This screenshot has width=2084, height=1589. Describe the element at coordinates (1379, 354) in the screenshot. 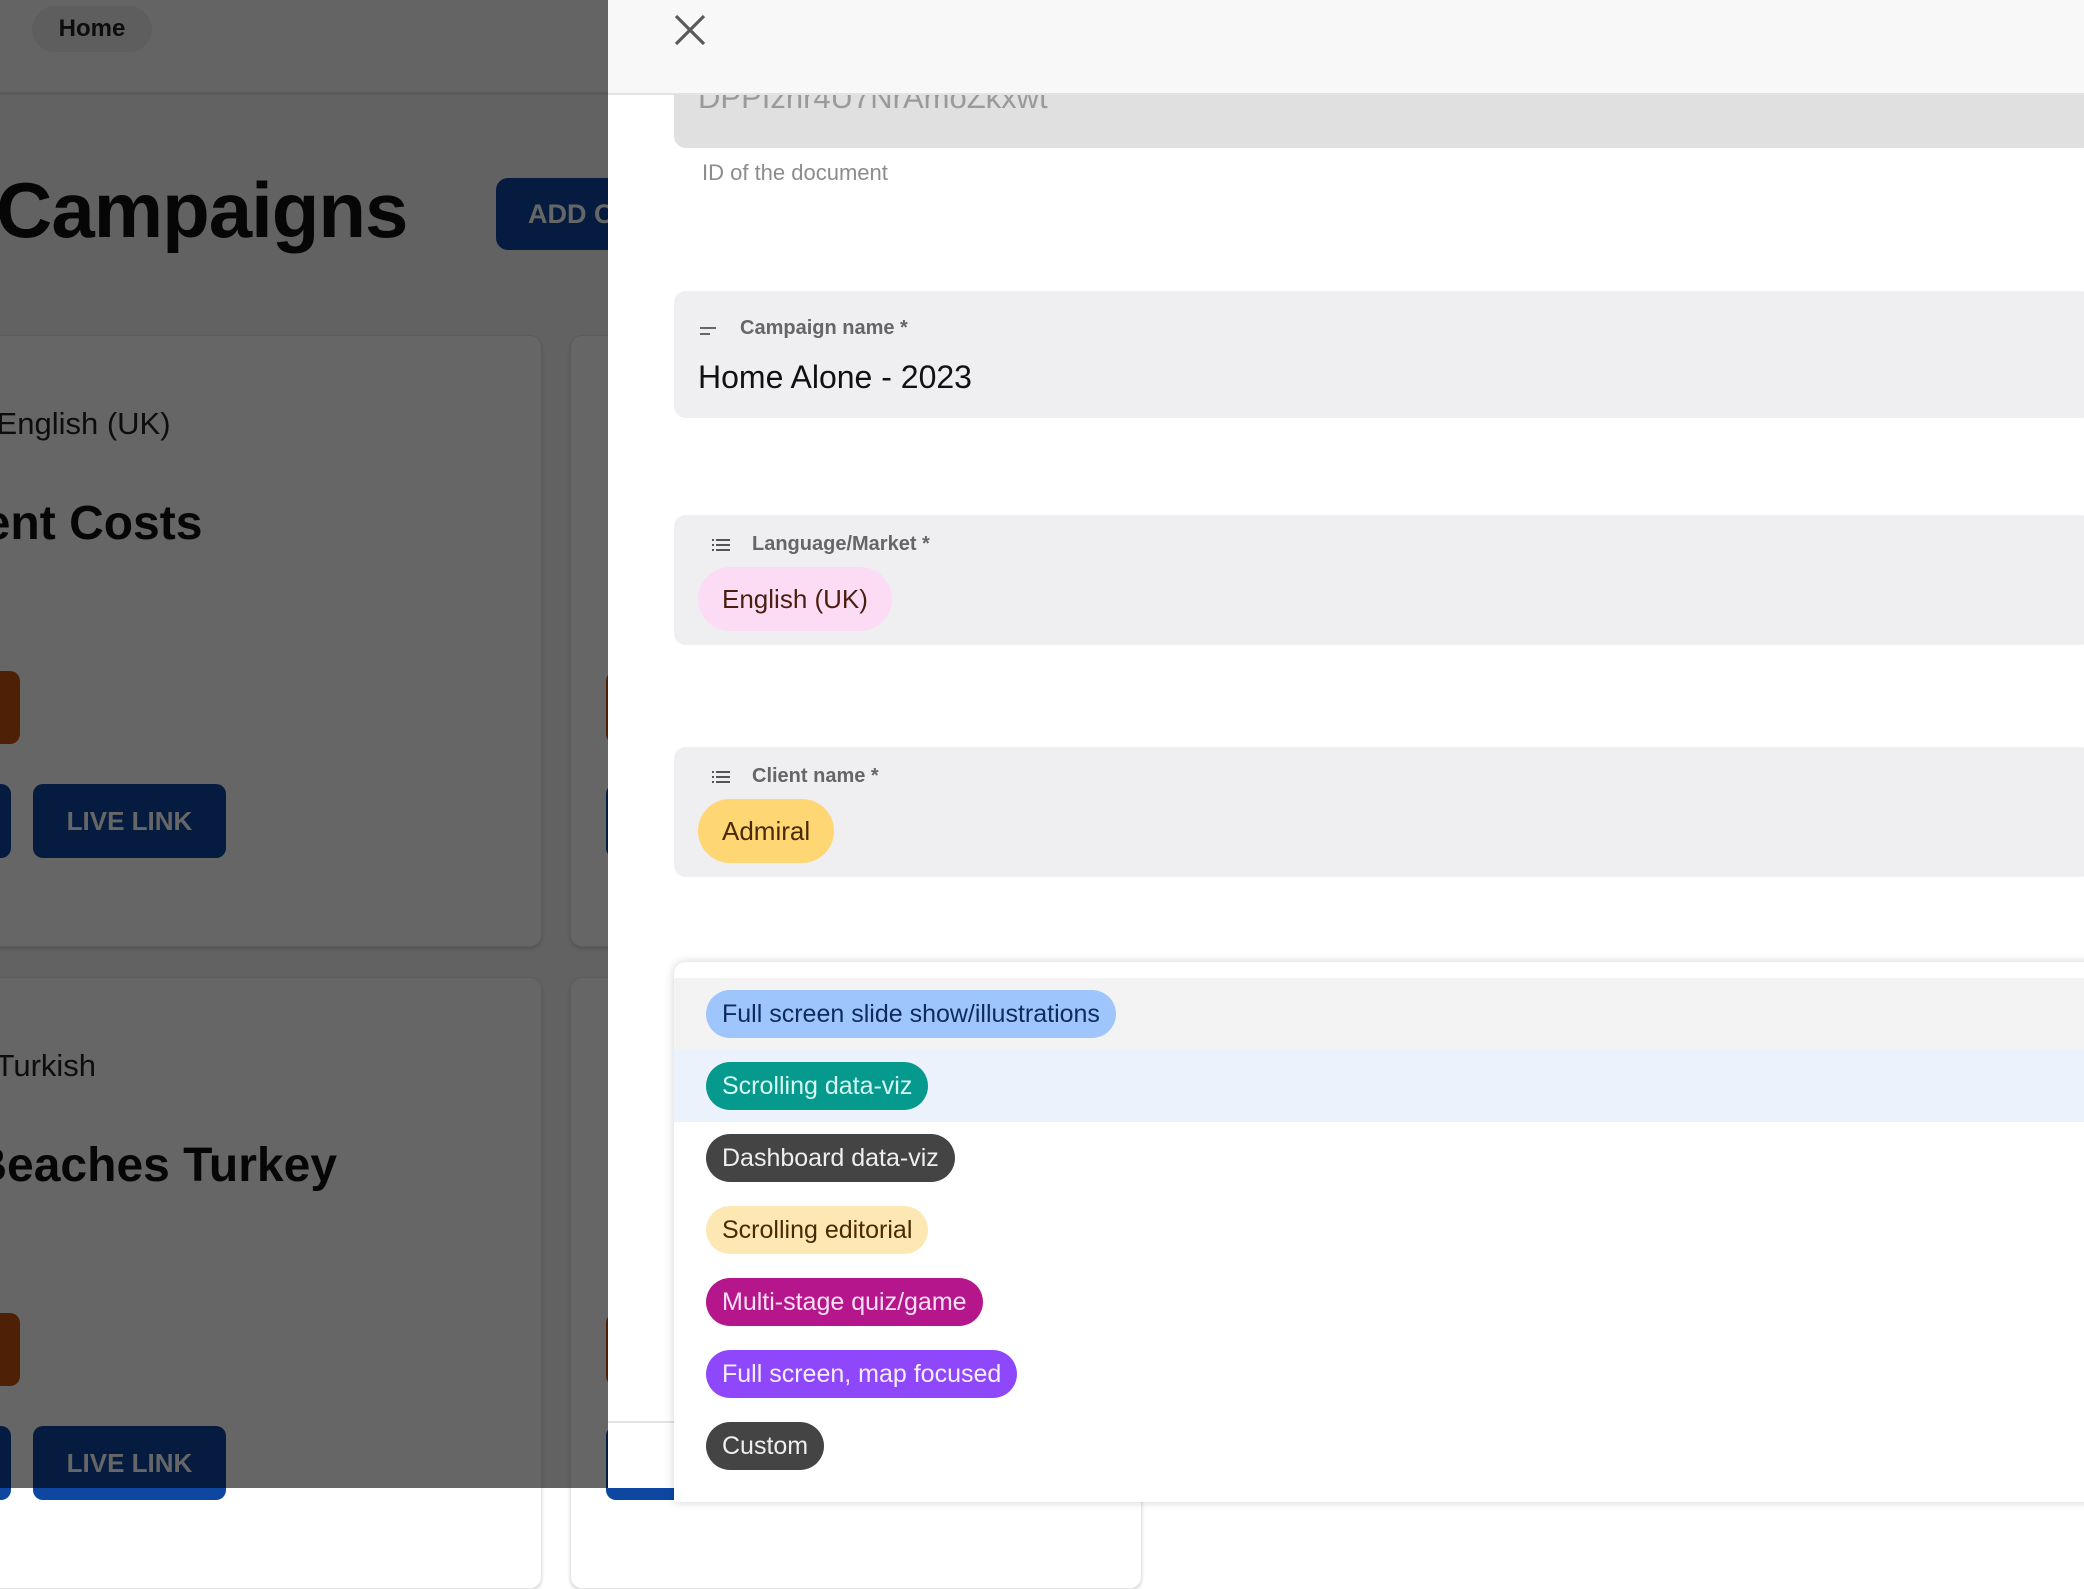

I see `campaign-name-field: Campaign name * Home Alone - 2023` at that location.